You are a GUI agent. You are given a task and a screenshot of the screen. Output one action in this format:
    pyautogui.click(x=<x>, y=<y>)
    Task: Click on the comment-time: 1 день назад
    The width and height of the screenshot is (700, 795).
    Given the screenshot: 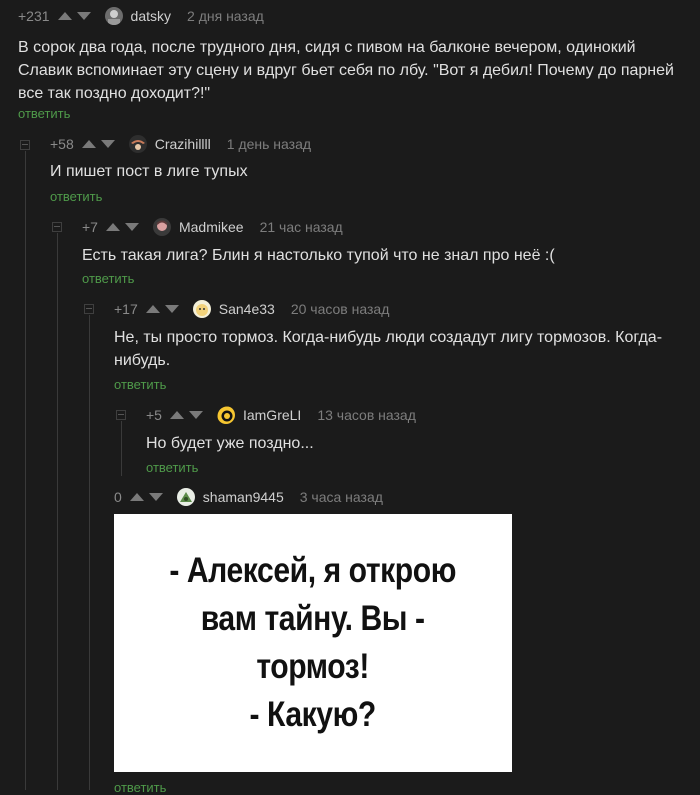 What is the action you would take?
    pyautogui.click(x=269, y=144)
    